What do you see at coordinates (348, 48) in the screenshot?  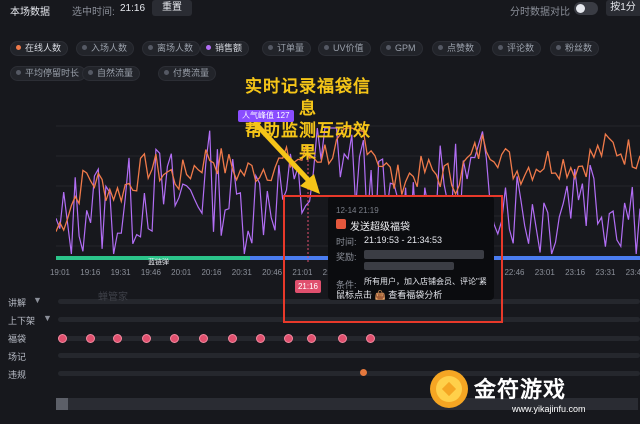 I see `metric-chip-label: UV价值` at bounding box center [348, 48].